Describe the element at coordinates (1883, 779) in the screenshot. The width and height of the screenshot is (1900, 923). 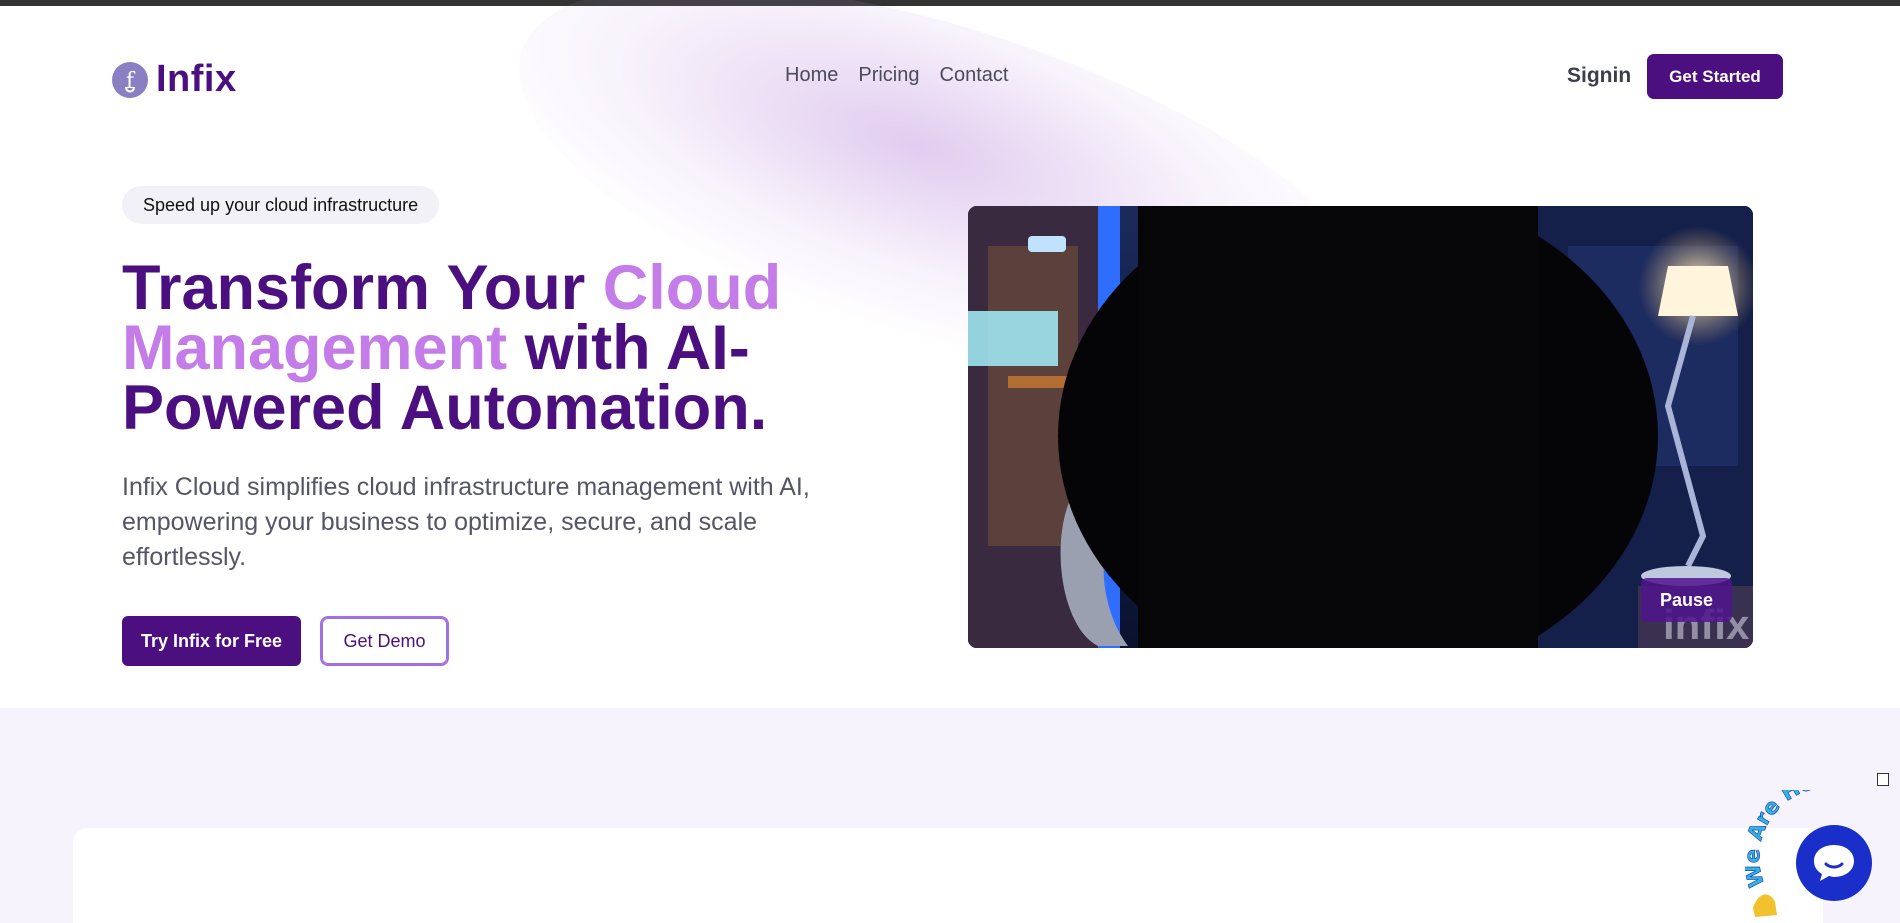
I see `close-widget-icon` at that location.